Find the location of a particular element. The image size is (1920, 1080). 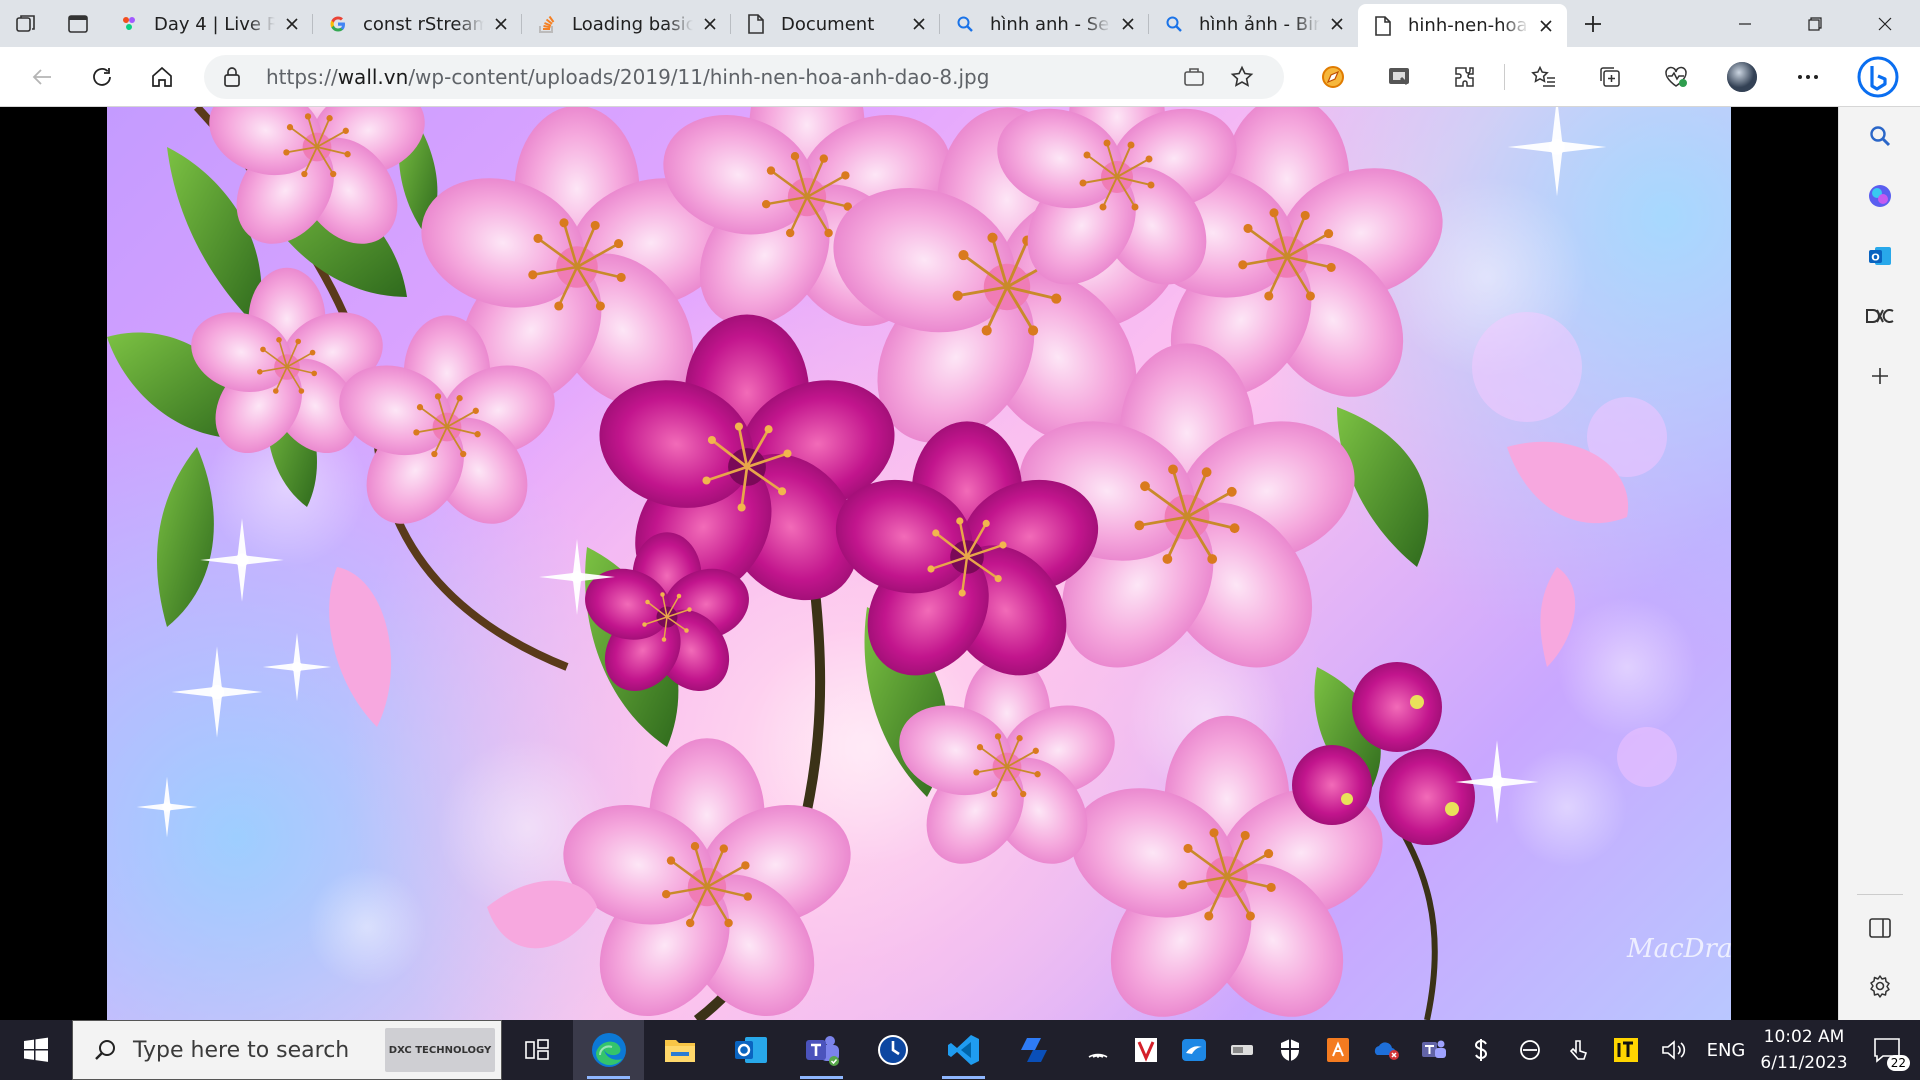

favorites-button is located at coordinates (1544, 77).